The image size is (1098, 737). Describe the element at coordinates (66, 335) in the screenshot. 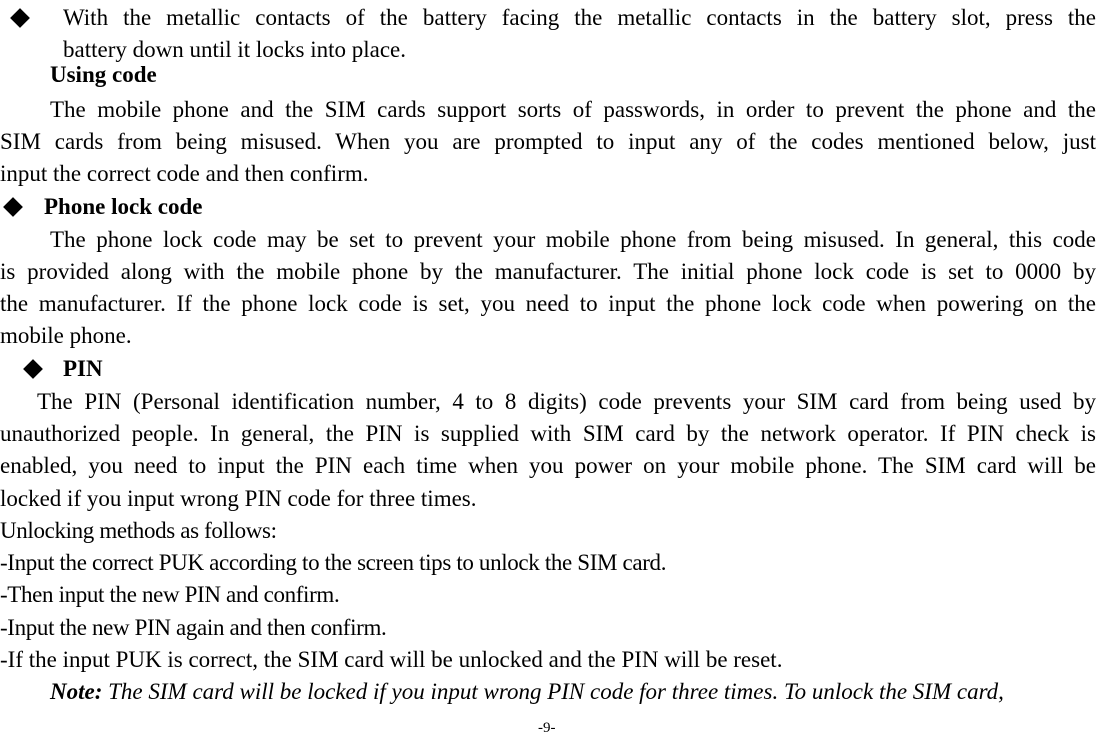

I see `phone-lock-line-4: mobile phone.` at that location.